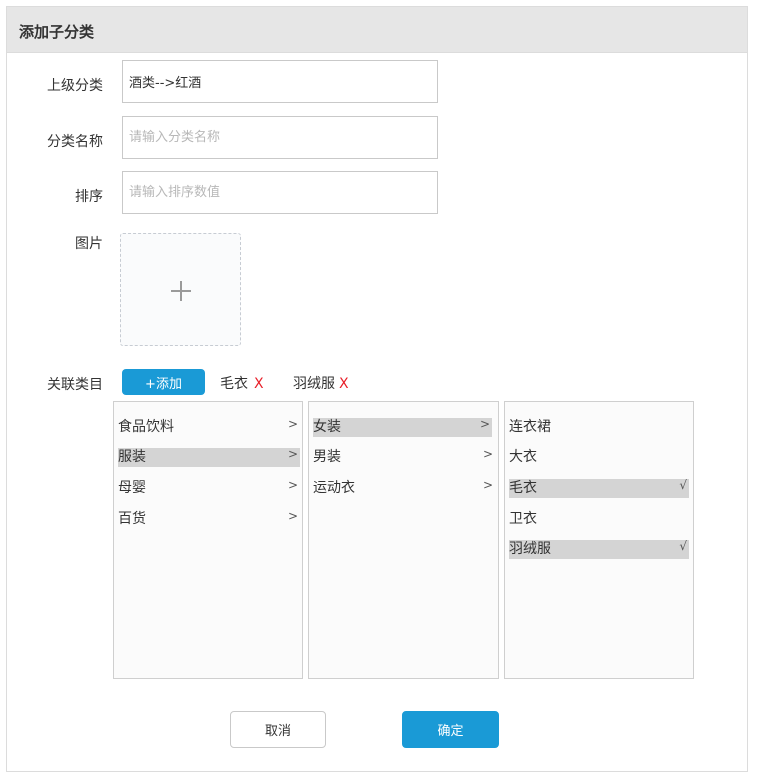 This screenshot has height=779, width=759. I want to click on list-item-general-goods: 百货 >, so click(209, 519).